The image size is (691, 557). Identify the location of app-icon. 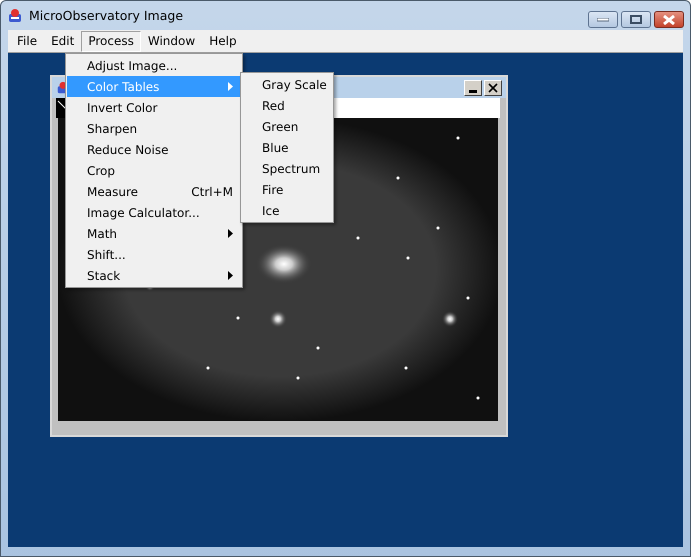
(15, 16).